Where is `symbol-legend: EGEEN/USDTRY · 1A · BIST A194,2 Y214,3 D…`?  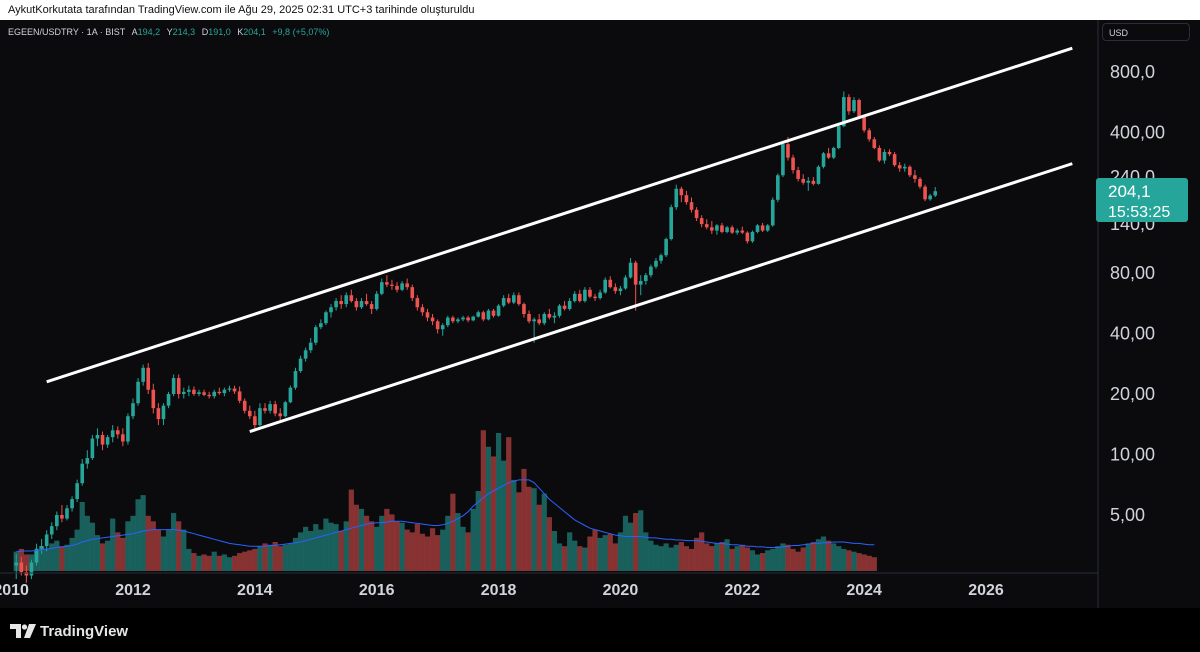
symbol-legend: EGEEN/USDTRY · 1A · BIST A194,2 Y214,3 D… is located at coordinates (168, 32).